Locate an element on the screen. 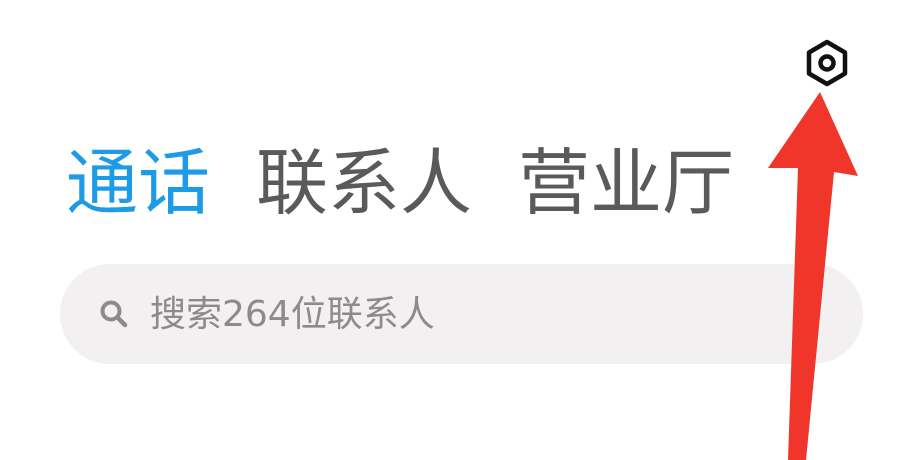 Image resolution: width=923 pixels, height=460 pixels. tab-service-hall: 营业厅 is located at coordinates (626, 183).